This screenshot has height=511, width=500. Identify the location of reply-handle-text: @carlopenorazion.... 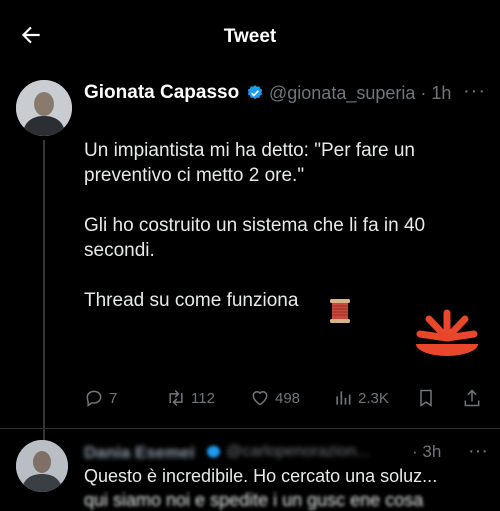
(297, 452).